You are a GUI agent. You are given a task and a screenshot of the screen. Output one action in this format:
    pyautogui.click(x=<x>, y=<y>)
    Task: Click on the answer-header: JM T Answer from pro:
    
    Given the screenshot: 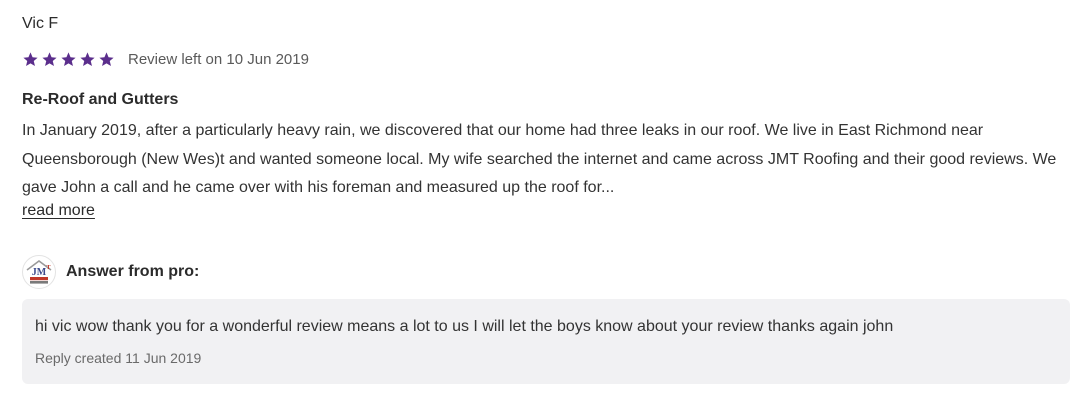 What is the action you would take?
    pyautogui.click(x=110, y=272)
    